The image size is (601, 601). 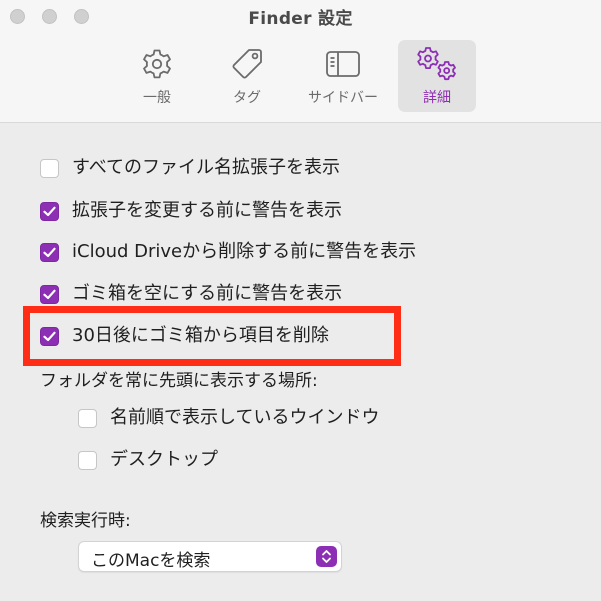 What do you see at coordinates (437, 98) in the screenshot?
I see `tab-label: 詳細` at bounding box center [437, 98].